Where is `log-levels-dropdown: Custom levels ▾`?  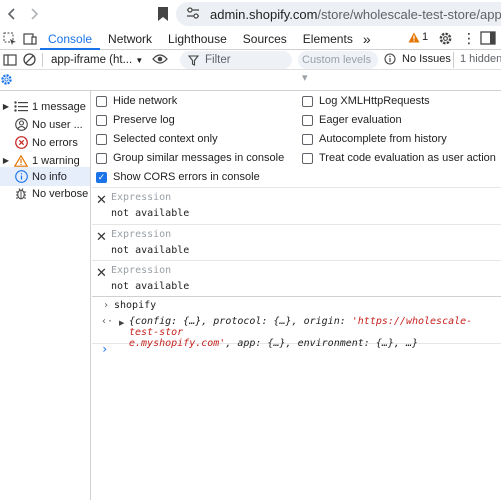
log-levels-dropdown: Custom levels ▾ is located at coordinates (338, 67).